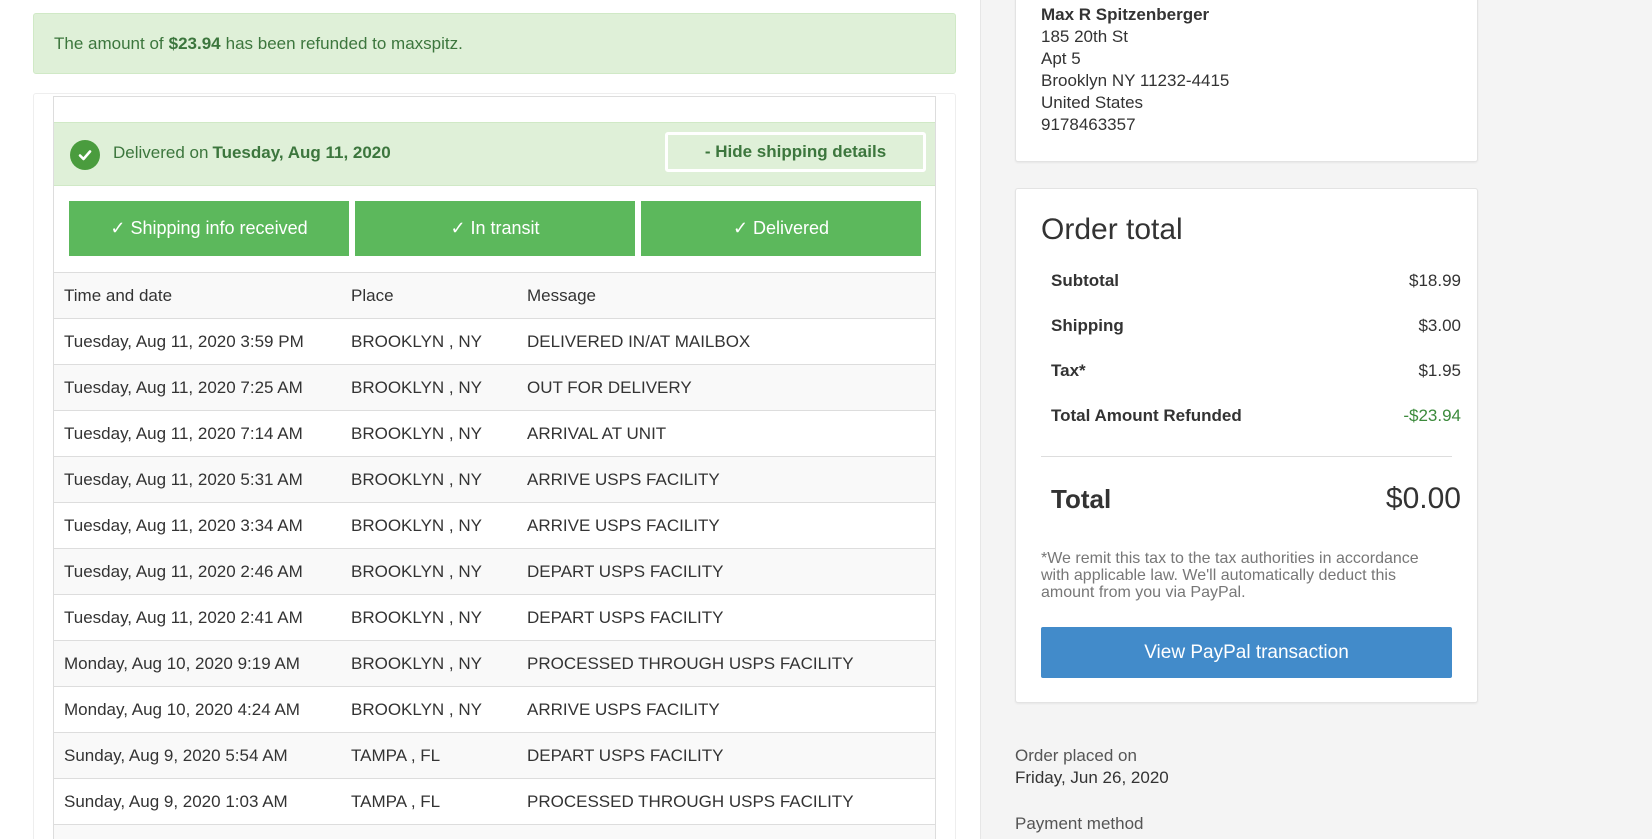 The width and height of the screenshot is (1652, 839). I want to click on payment-method-label: Payment method, so click(1079, 823).